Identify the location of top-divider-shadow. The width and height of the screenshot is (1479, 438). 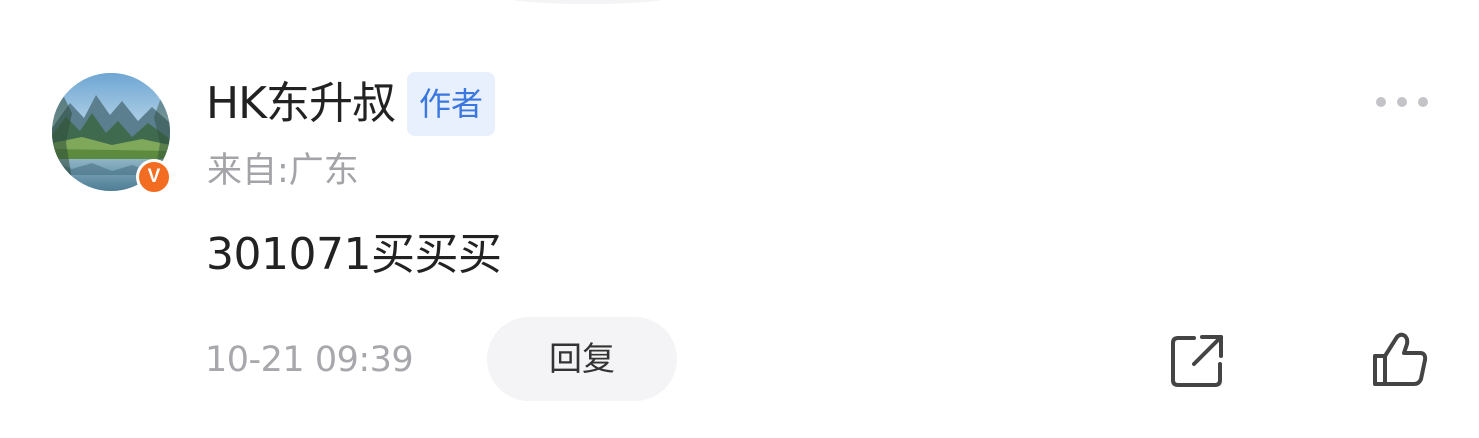
(587, 2).